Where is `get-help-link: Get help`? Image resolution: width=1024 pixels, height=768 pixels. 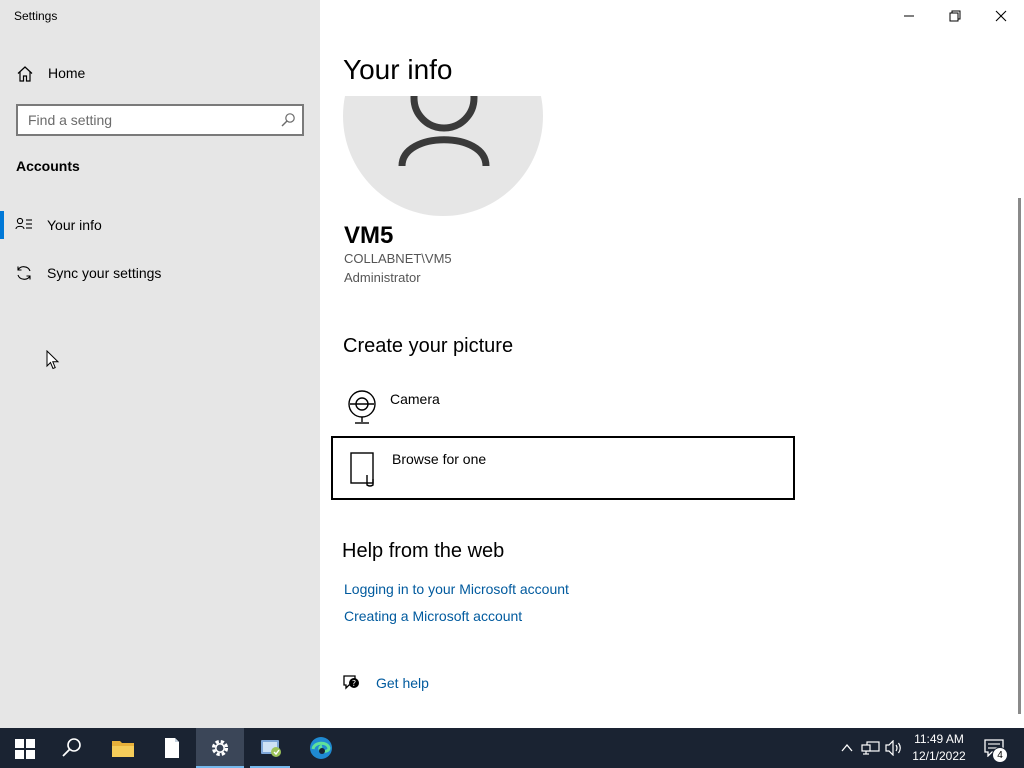 get-help-link: Get help is located at coordinates (402, 683).